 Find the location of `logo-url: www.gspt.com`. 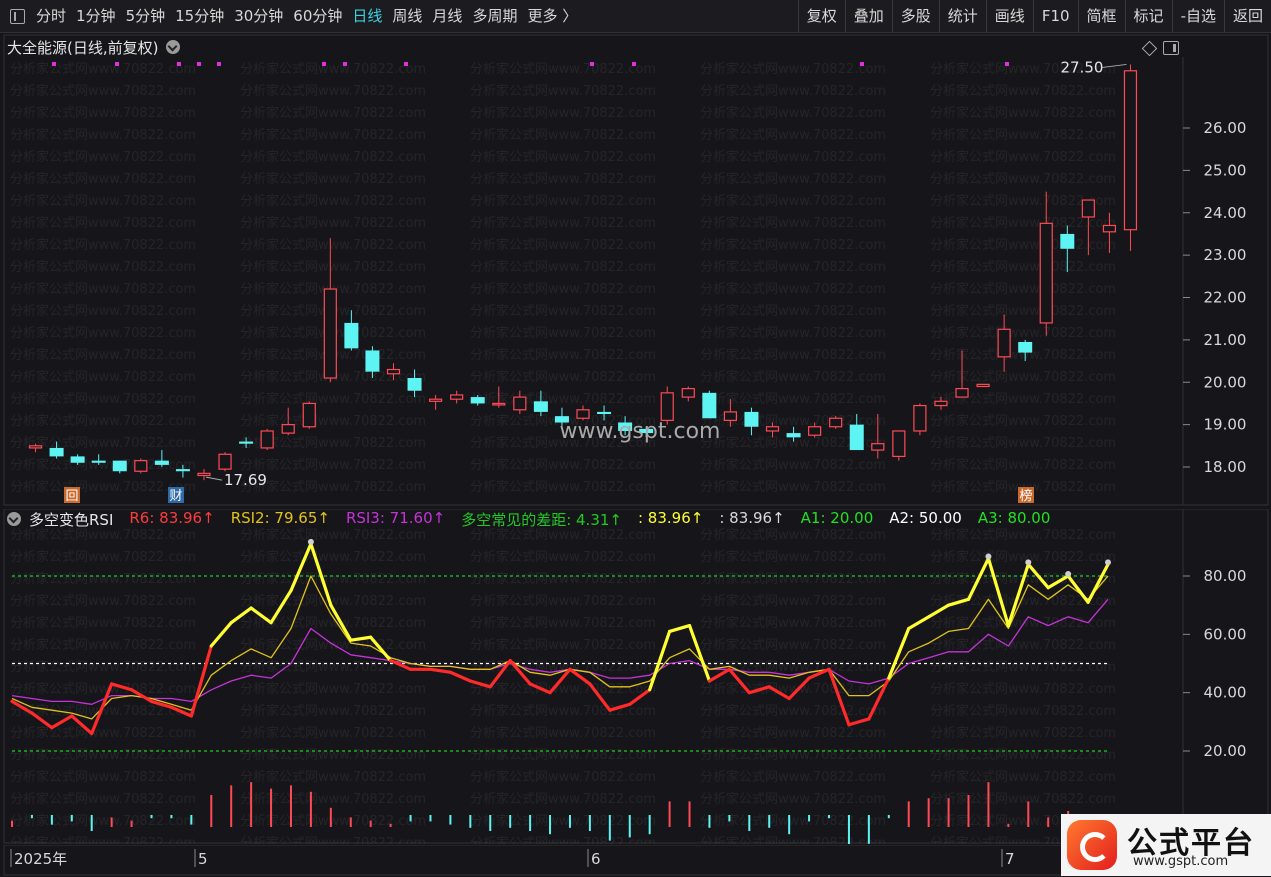

logo-url: www.gspt.com is located at coordinates (1181, 861).